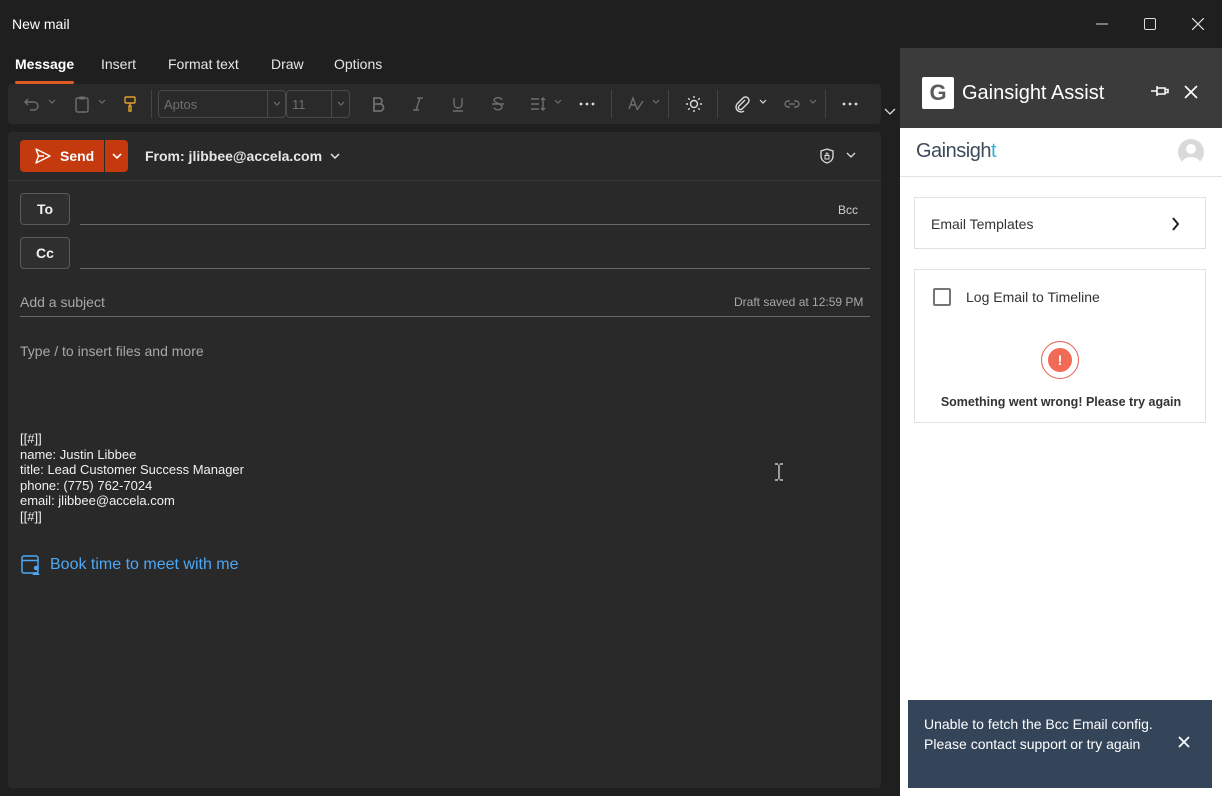 This screenshot has height=796, width=1222. Describe the element at coordinates (82, 104) in the screenshot. I see `paste-button` at that location.